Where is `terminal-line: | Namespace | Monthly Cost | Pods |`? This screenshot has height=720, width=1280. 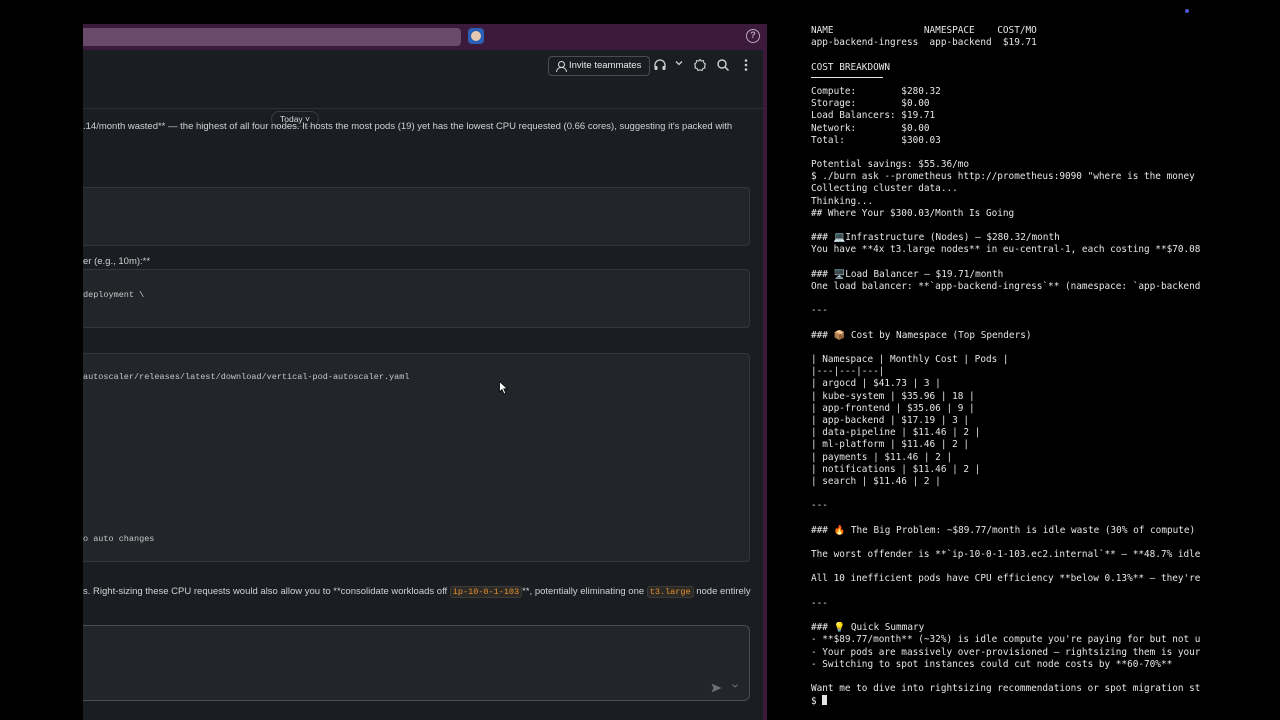
terminal-line: | Namespace | Monthly Cost | Pods | is located at coordinates (910, 360).